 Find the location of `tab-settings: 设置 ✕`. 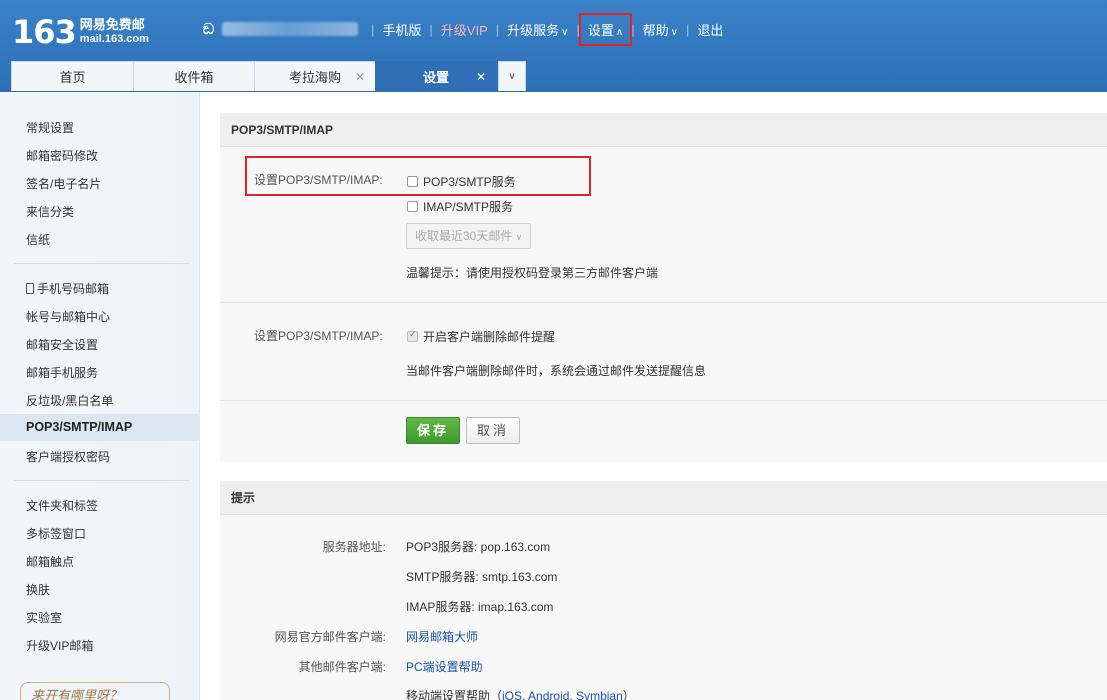

tab-settings: 设置 ✕ is located at coordinates (436, 76).